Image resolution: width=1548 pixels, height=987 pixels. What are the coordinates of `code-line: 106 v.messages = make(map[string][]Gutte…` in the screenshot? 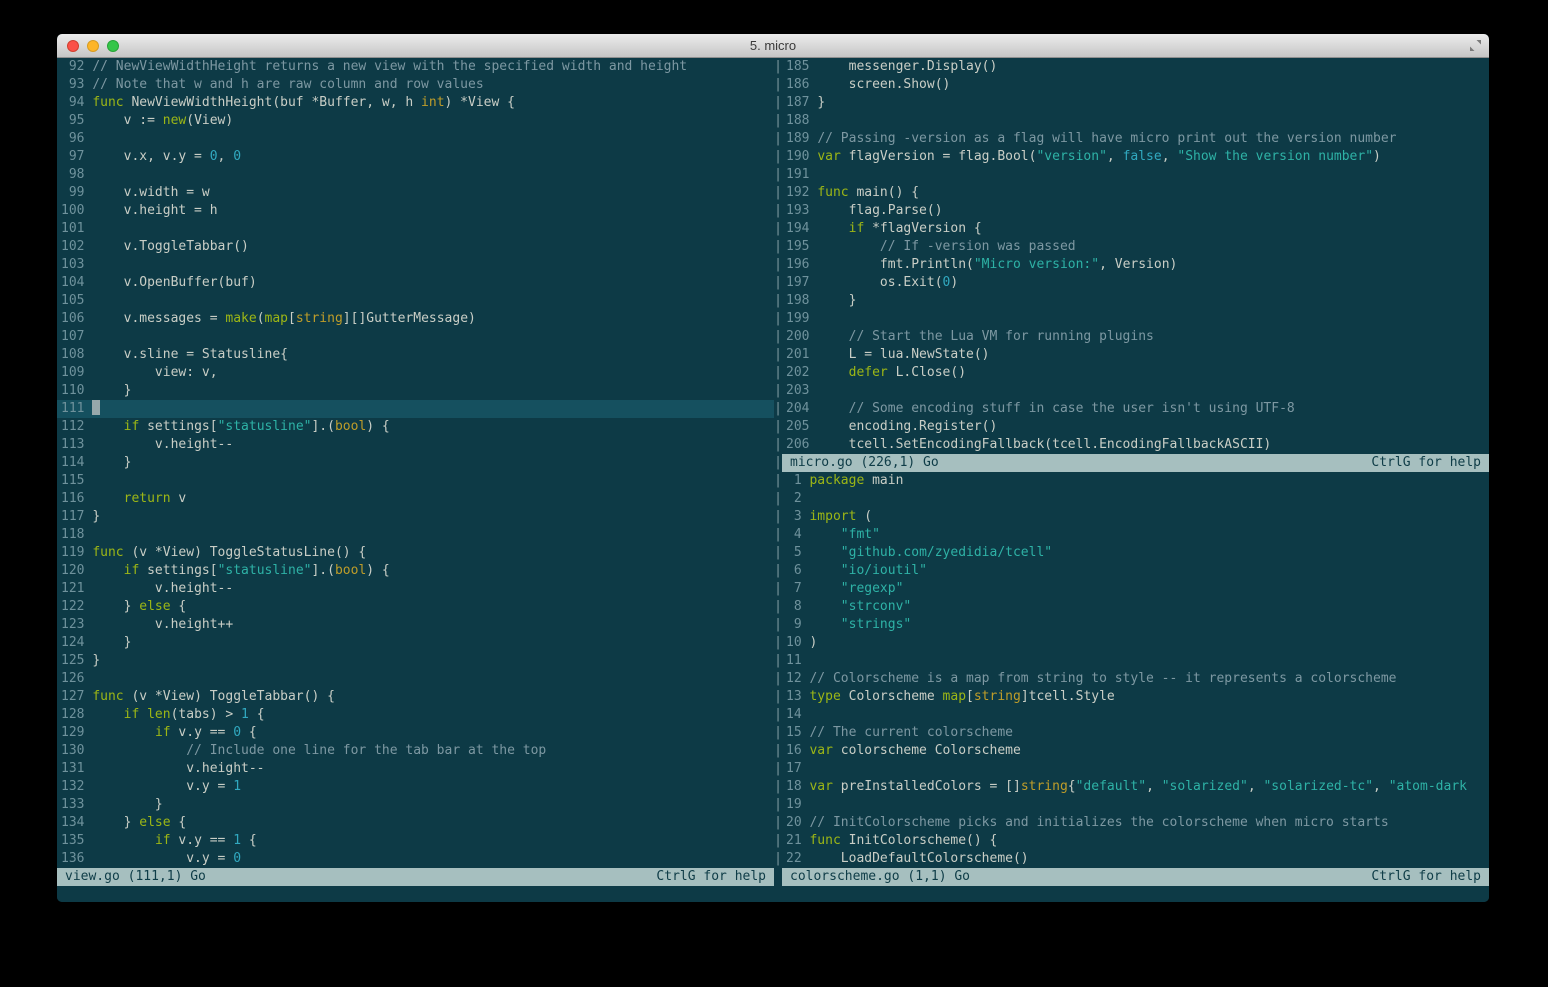 It's located at (417, 319).